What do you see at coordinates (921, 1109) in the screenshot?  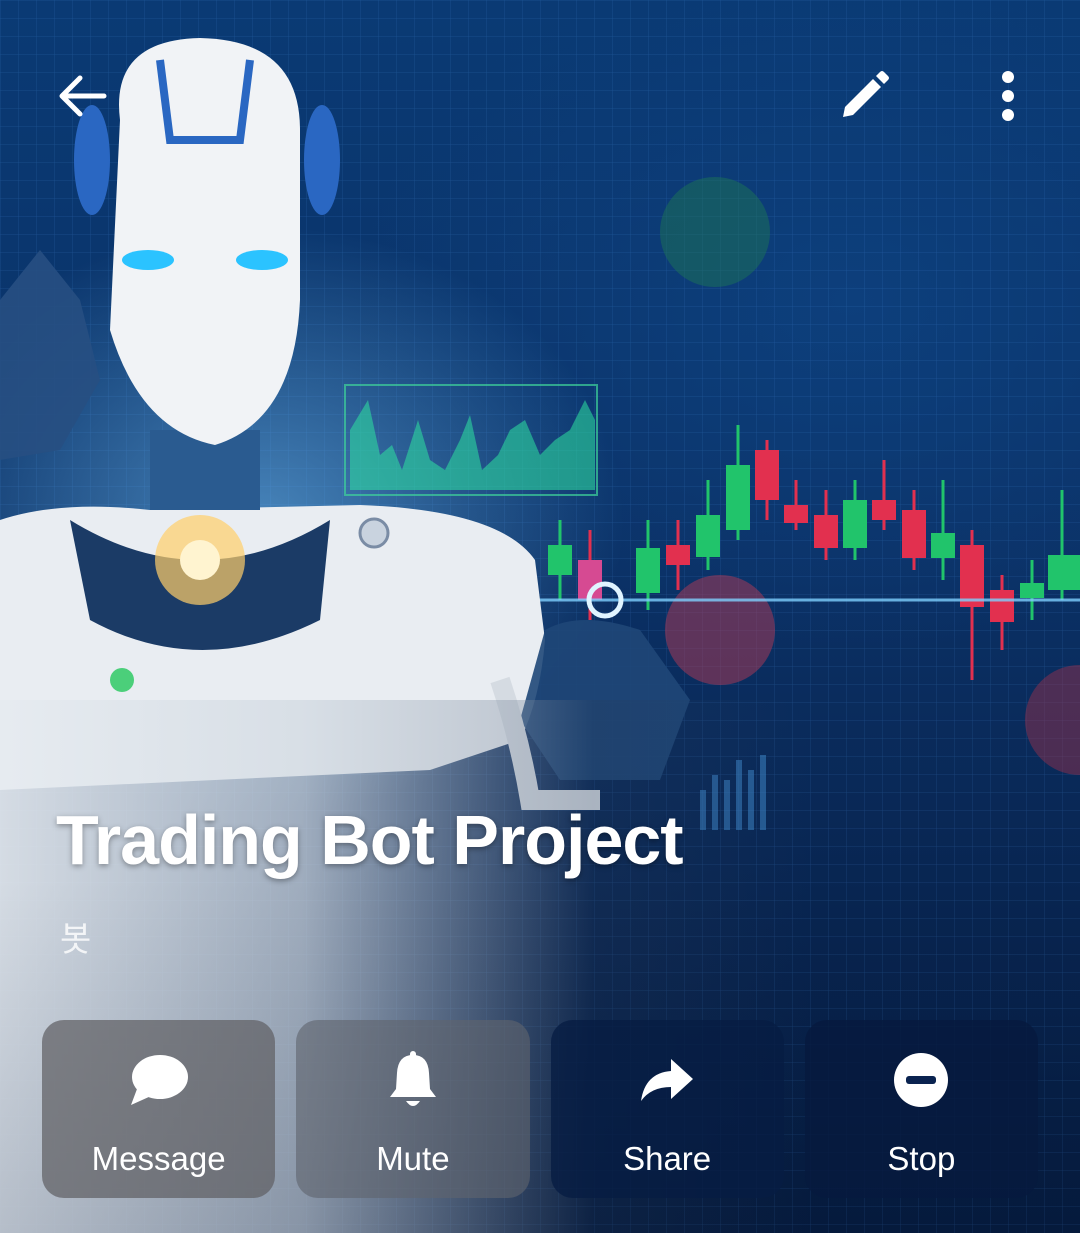 I see `stop-button: Stop` at bounding box center [921, 1109].